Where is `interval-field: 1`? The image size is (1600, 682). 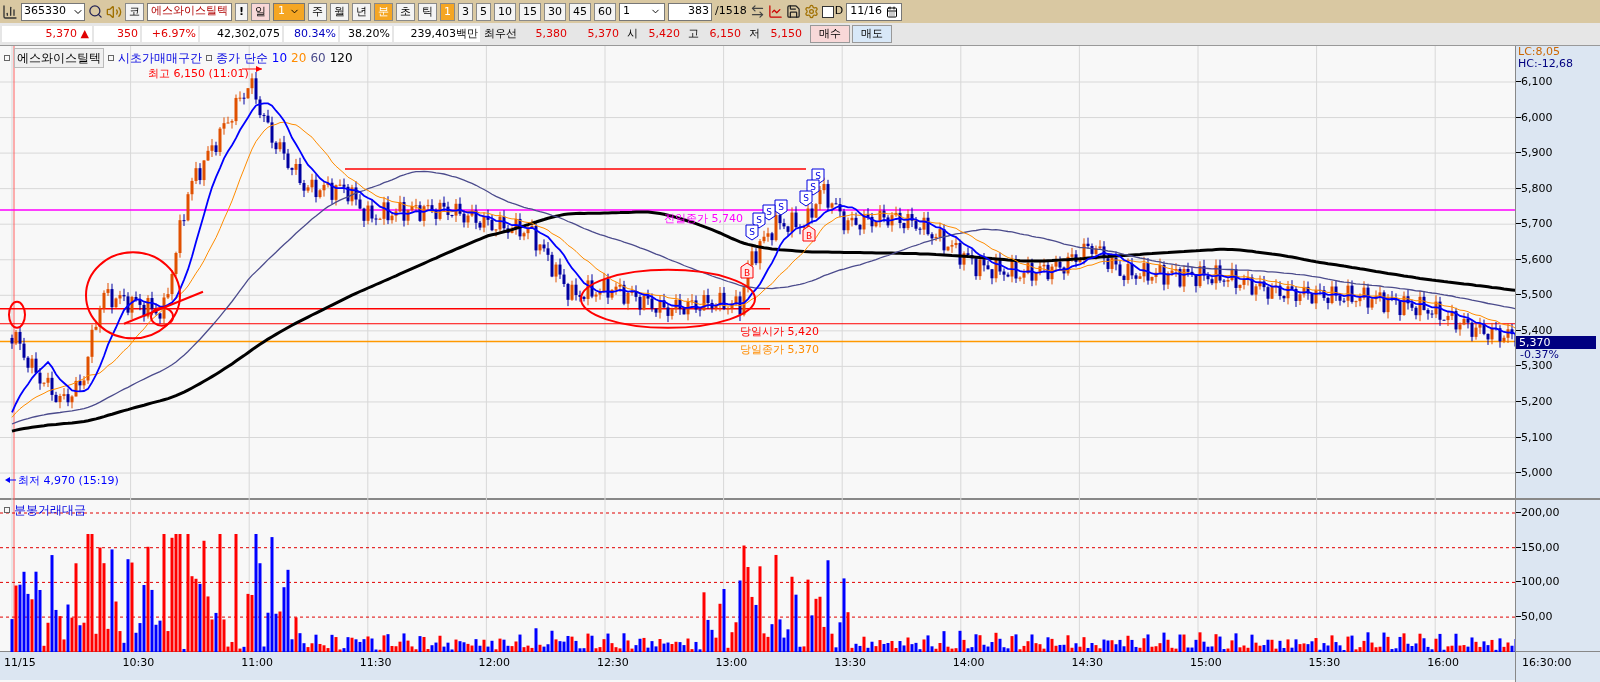 interval-field: 1 is located at coordinates (642, 11).